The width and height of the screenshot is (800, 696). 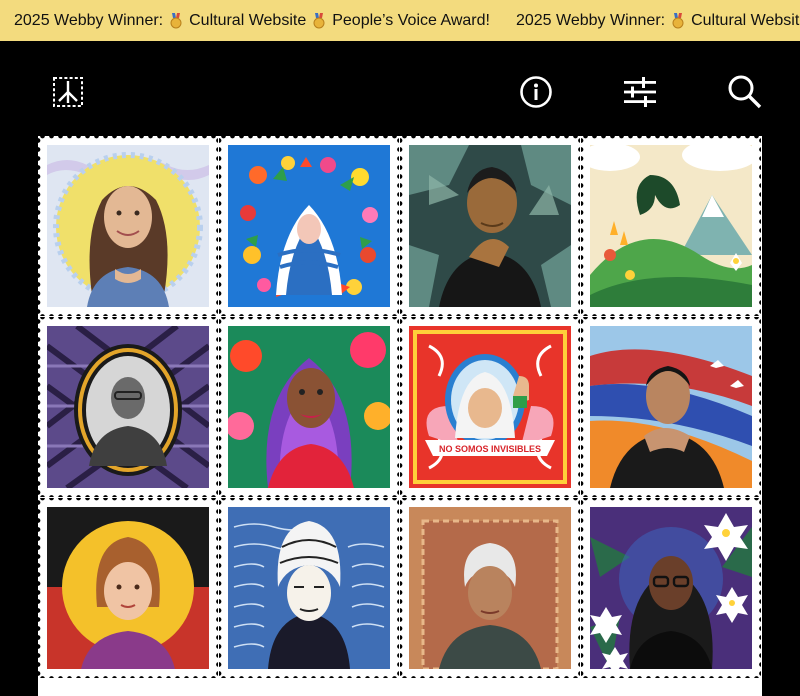 I want to click on banner-segment: 2025 Webby Winner: Cultural Website, so click(x=658, y=21).